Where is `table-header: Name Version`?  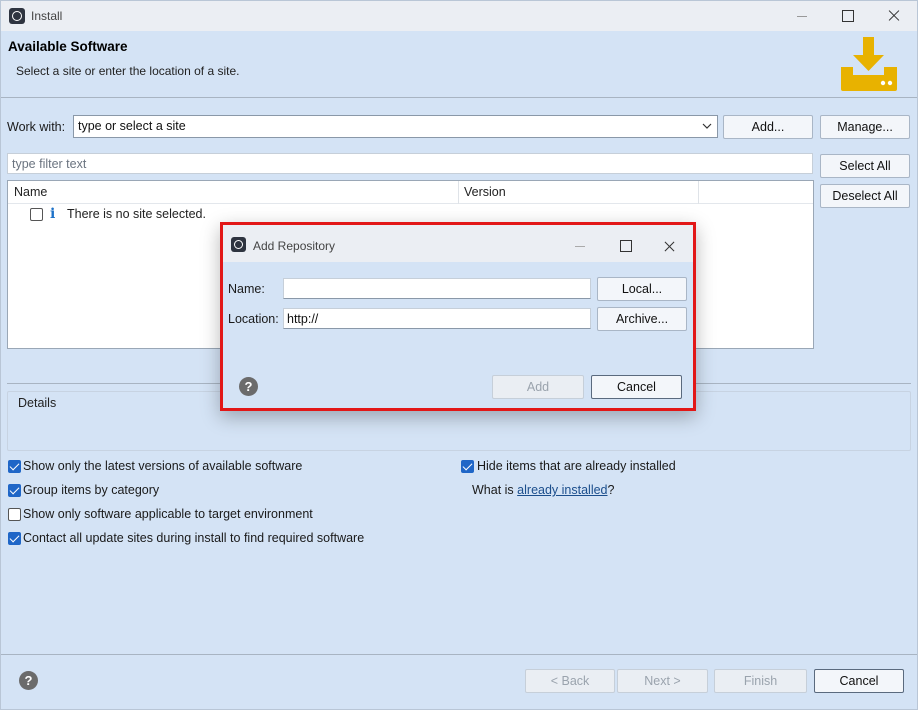
table-header: Name Version is located at coordinates (410, 192).